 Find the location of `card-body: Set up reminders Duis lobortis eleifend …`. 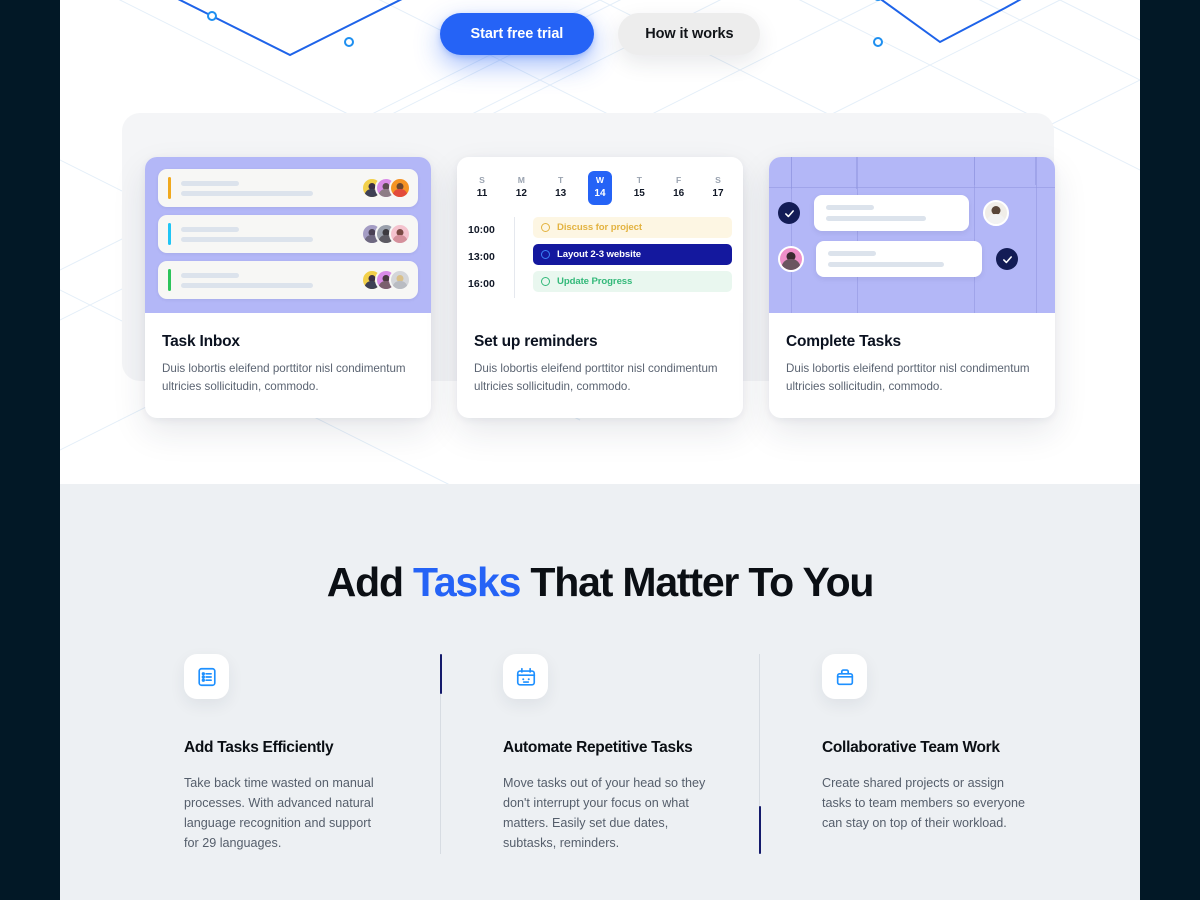

card-body: Set up reminders Duis lobortis eleifend … is located at coordinates (600, 365).